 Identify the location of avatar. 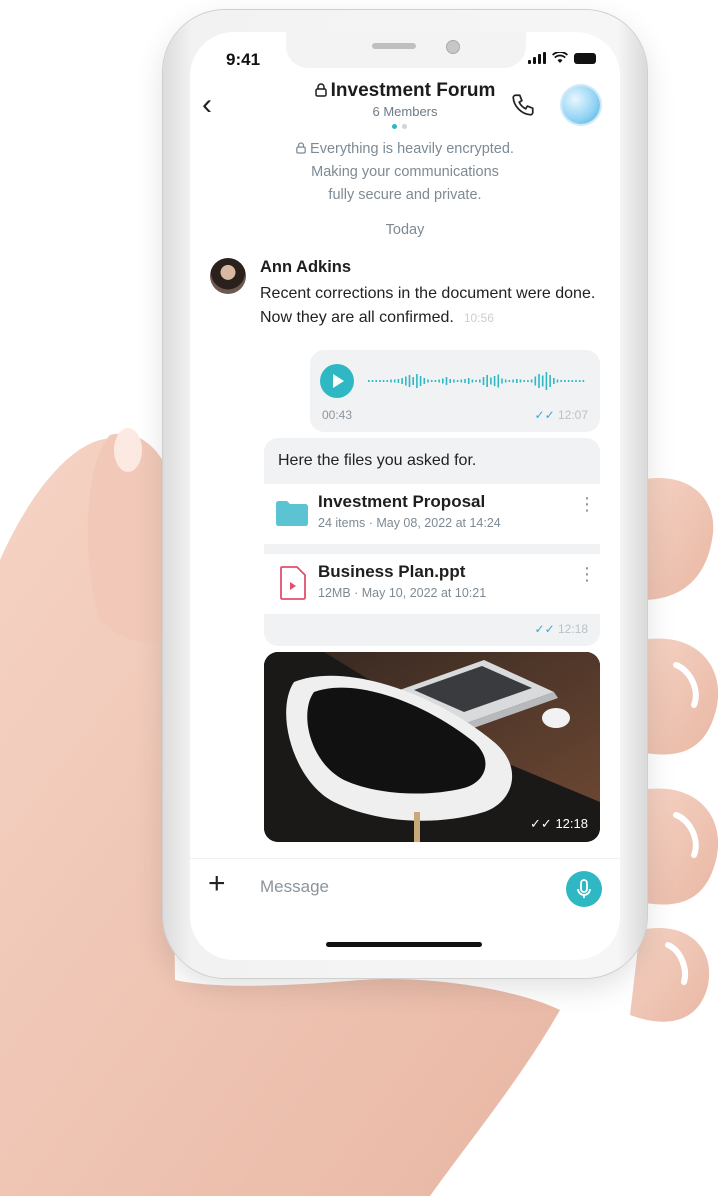
(228, 276).